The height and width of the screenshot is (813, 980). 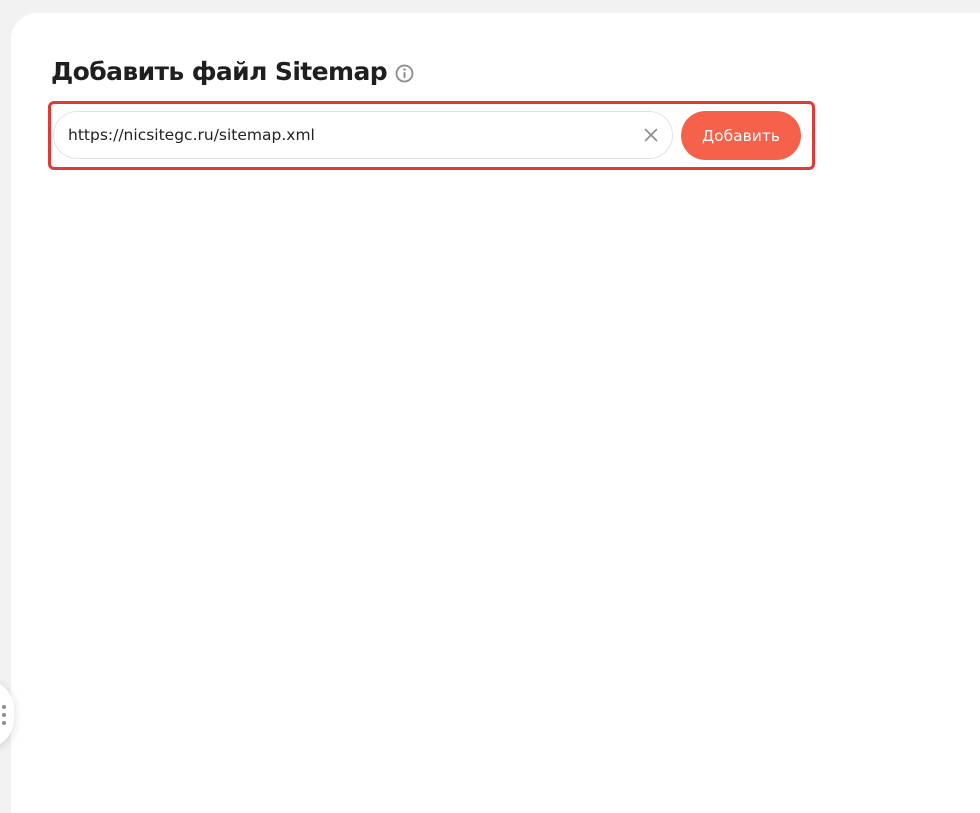 What do you see at coordinates (219, 71) in the screenshot?
I see `page-title: Добавить файл Sitemap` at bounding box center [219, 71].